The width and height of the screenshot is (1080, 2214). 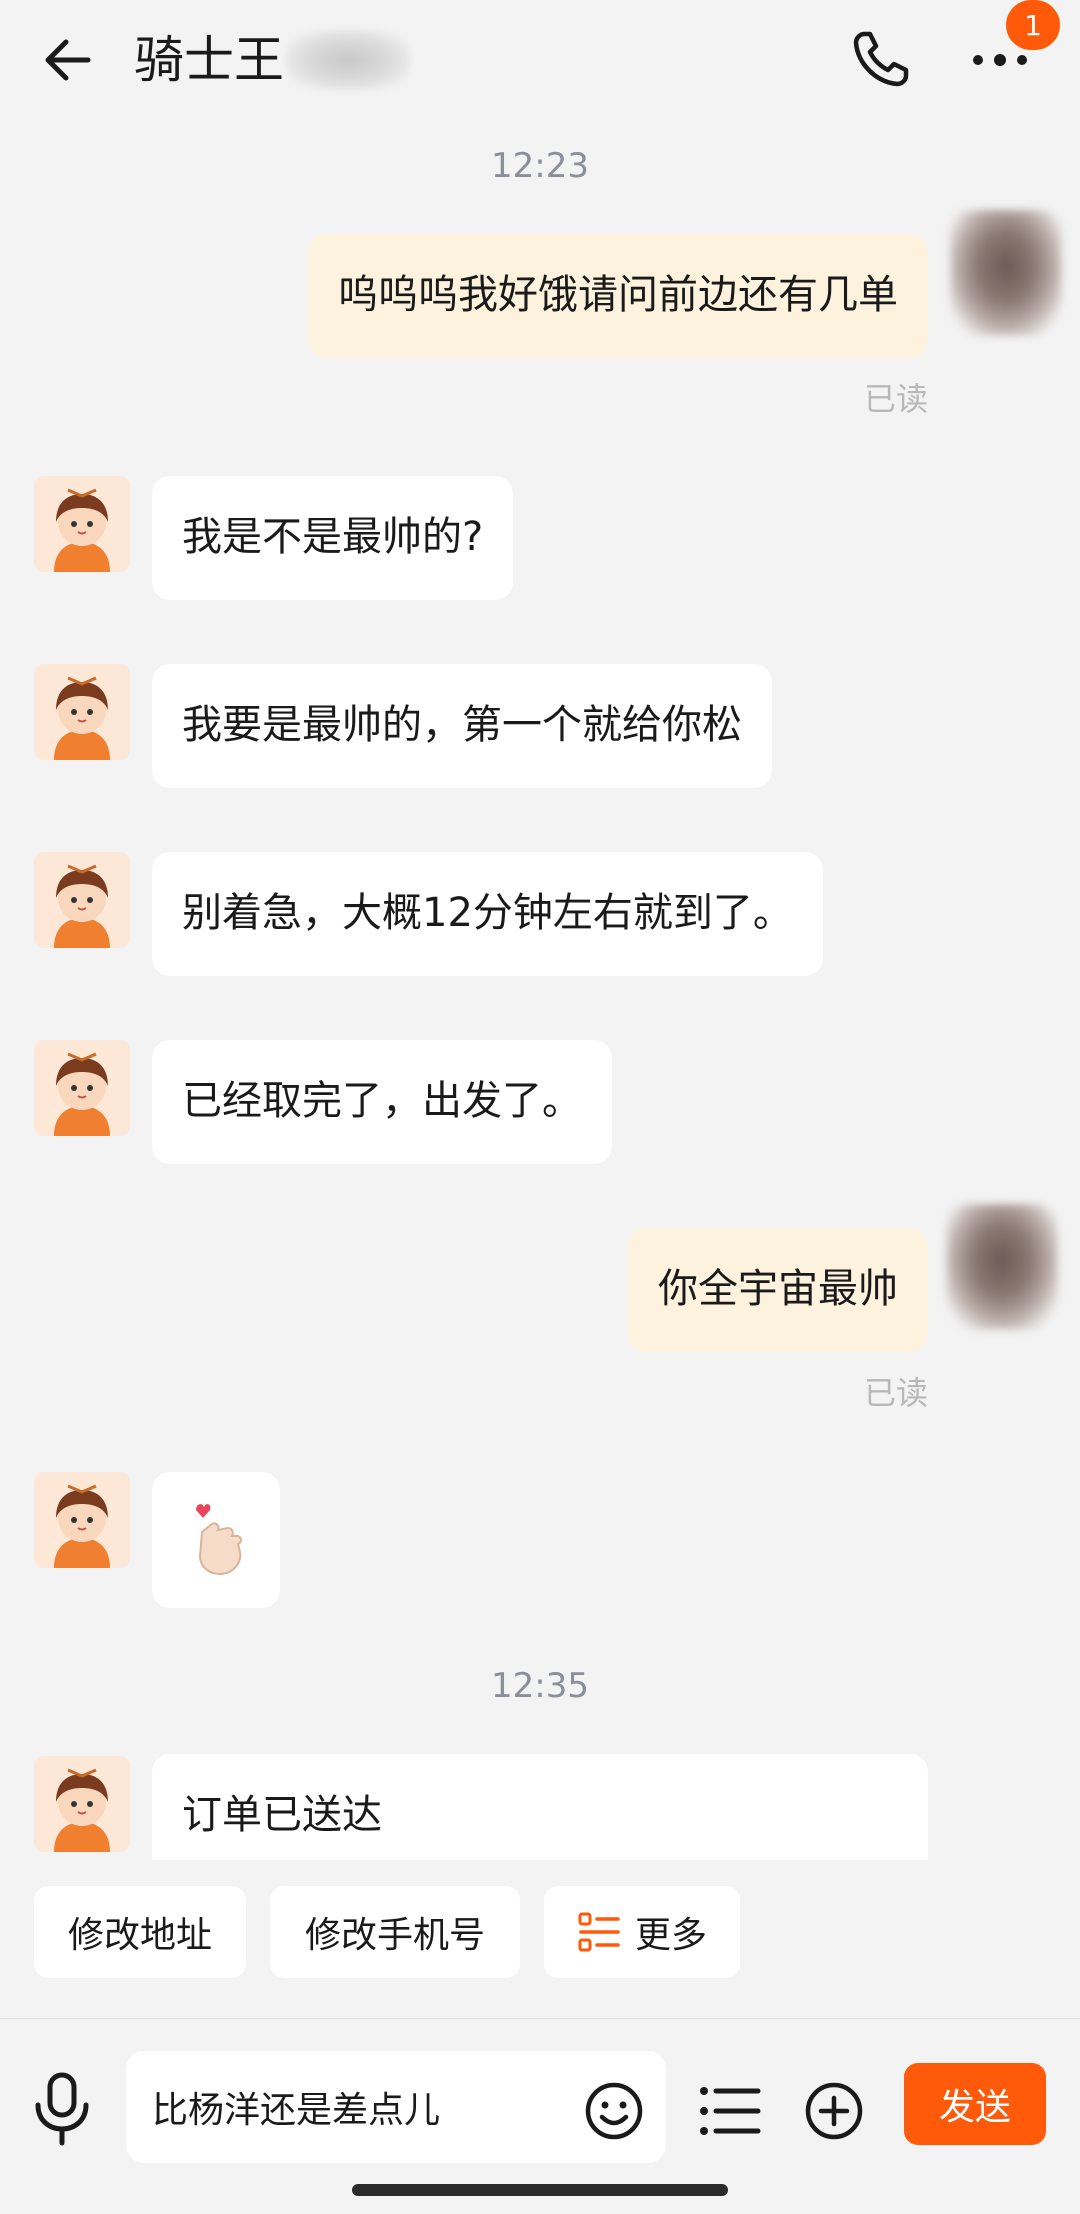 I want to click on chat-header: 骑士王 1, so click(x=540, y=60).